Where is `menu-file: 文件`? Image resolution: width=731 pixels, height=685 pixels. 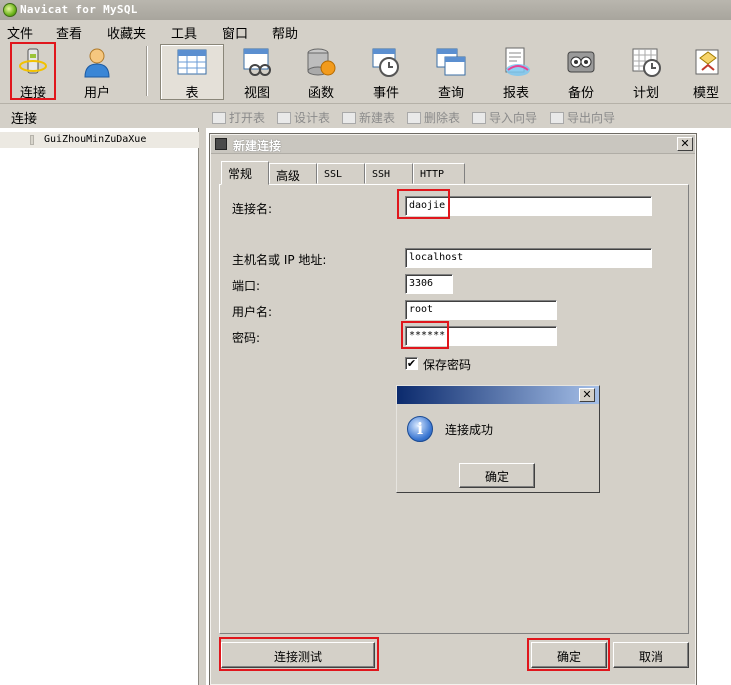 menu-file: 文件 is located at coordinates (20, 32).